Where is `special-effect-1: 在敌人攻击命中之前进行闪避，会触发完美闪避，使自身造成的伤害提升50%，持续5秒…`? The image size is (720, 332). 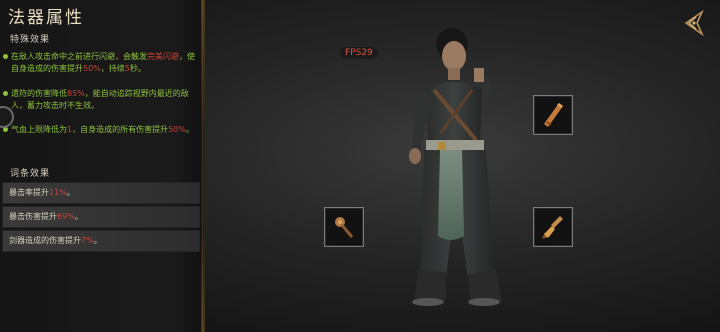 special-effect-1: 在敌人攻击命中之前进行闪避，会触发完美闪避，使自身造成的伤害提升50%，持续5秒… is located at coordinates (100, 63).